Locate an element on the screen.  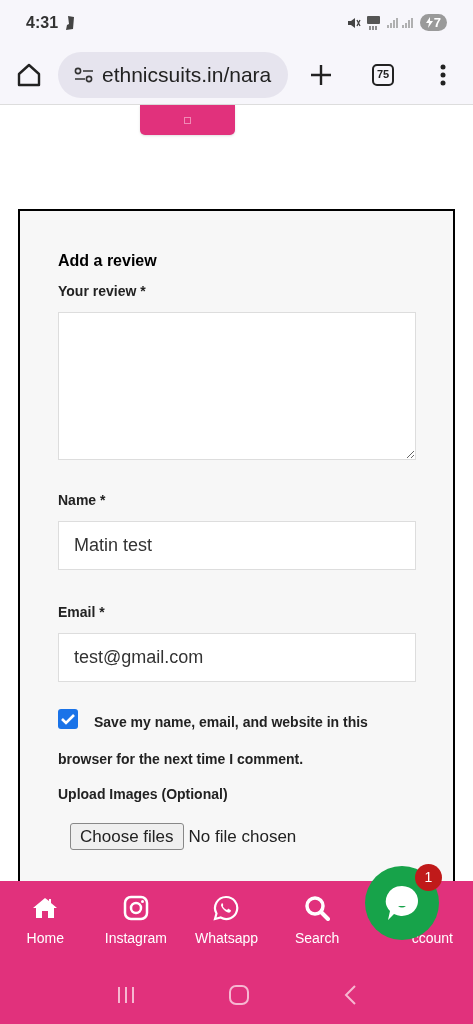
checkbox is located at coordinates (68, 718).